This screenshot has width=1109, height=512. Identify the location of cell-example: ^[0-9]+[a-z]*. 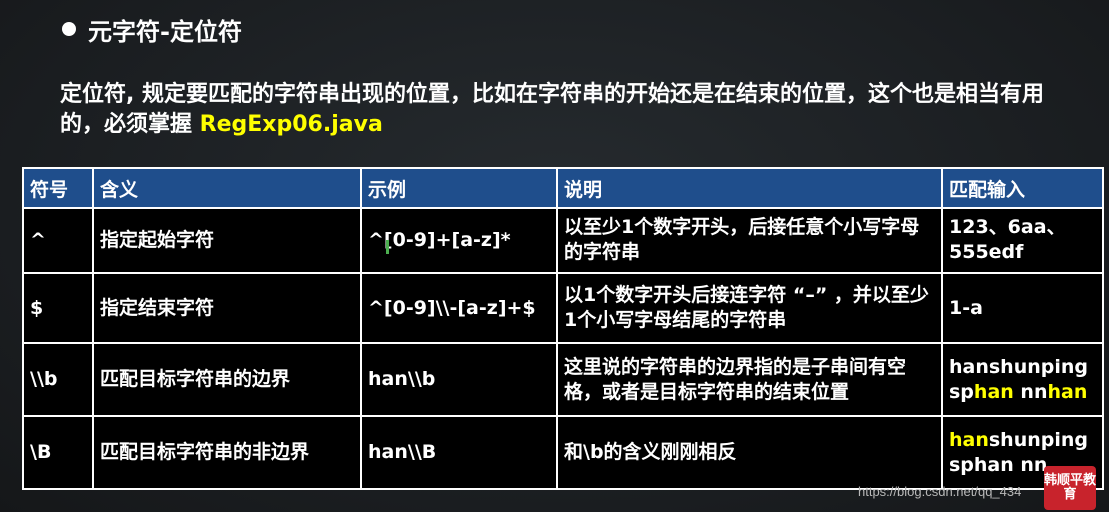
(459, 240).